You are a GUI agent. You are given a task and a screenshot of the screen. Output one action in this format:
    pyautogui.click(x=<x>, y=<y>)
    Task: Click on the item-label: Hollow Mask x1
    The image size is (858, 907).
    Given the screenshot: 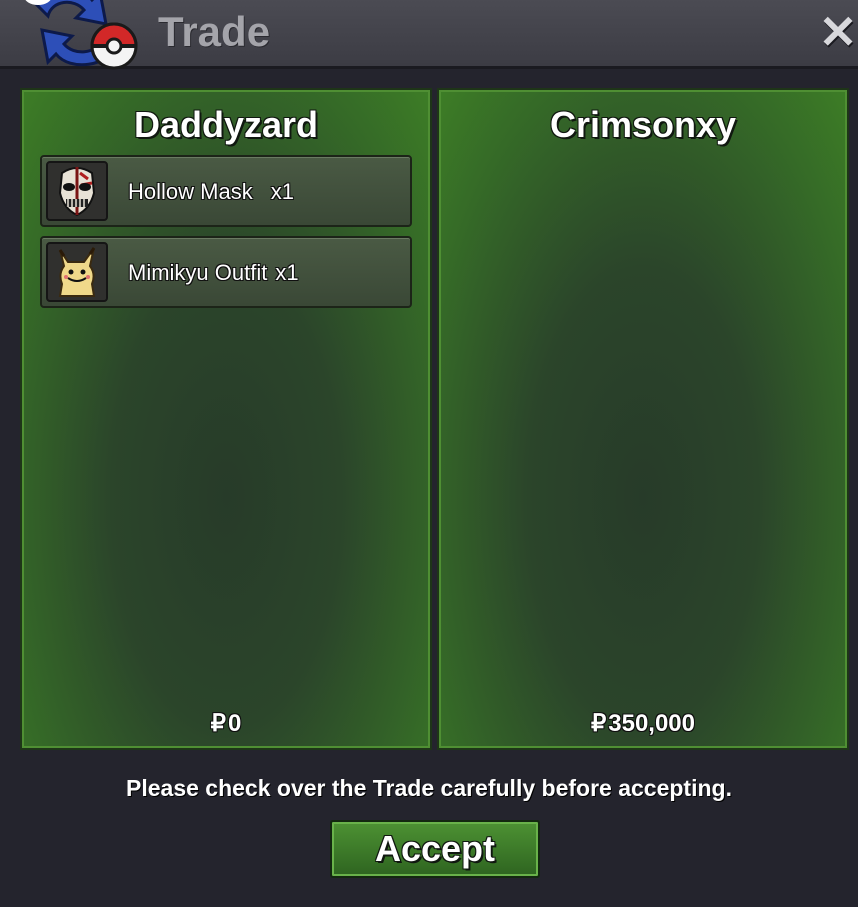 What is the action you would take?
    pyautogui.click(x=211, y=192)
    